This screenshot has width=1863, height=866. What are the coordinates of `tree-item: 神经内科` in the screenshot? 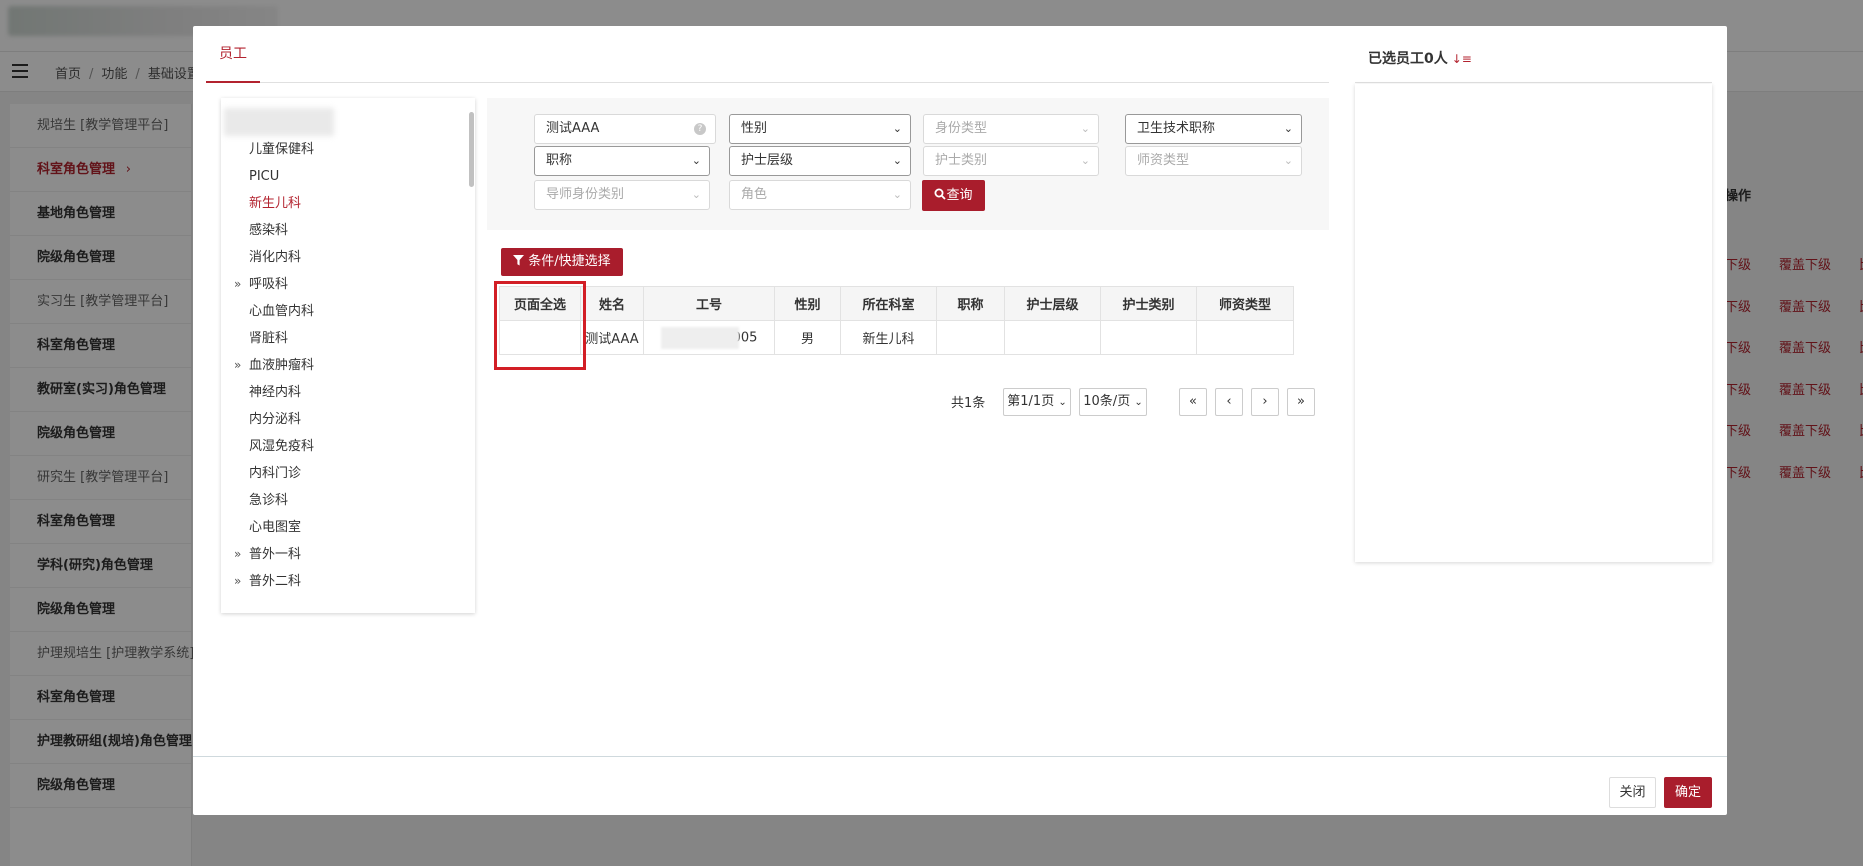 It's located at (341, 392).